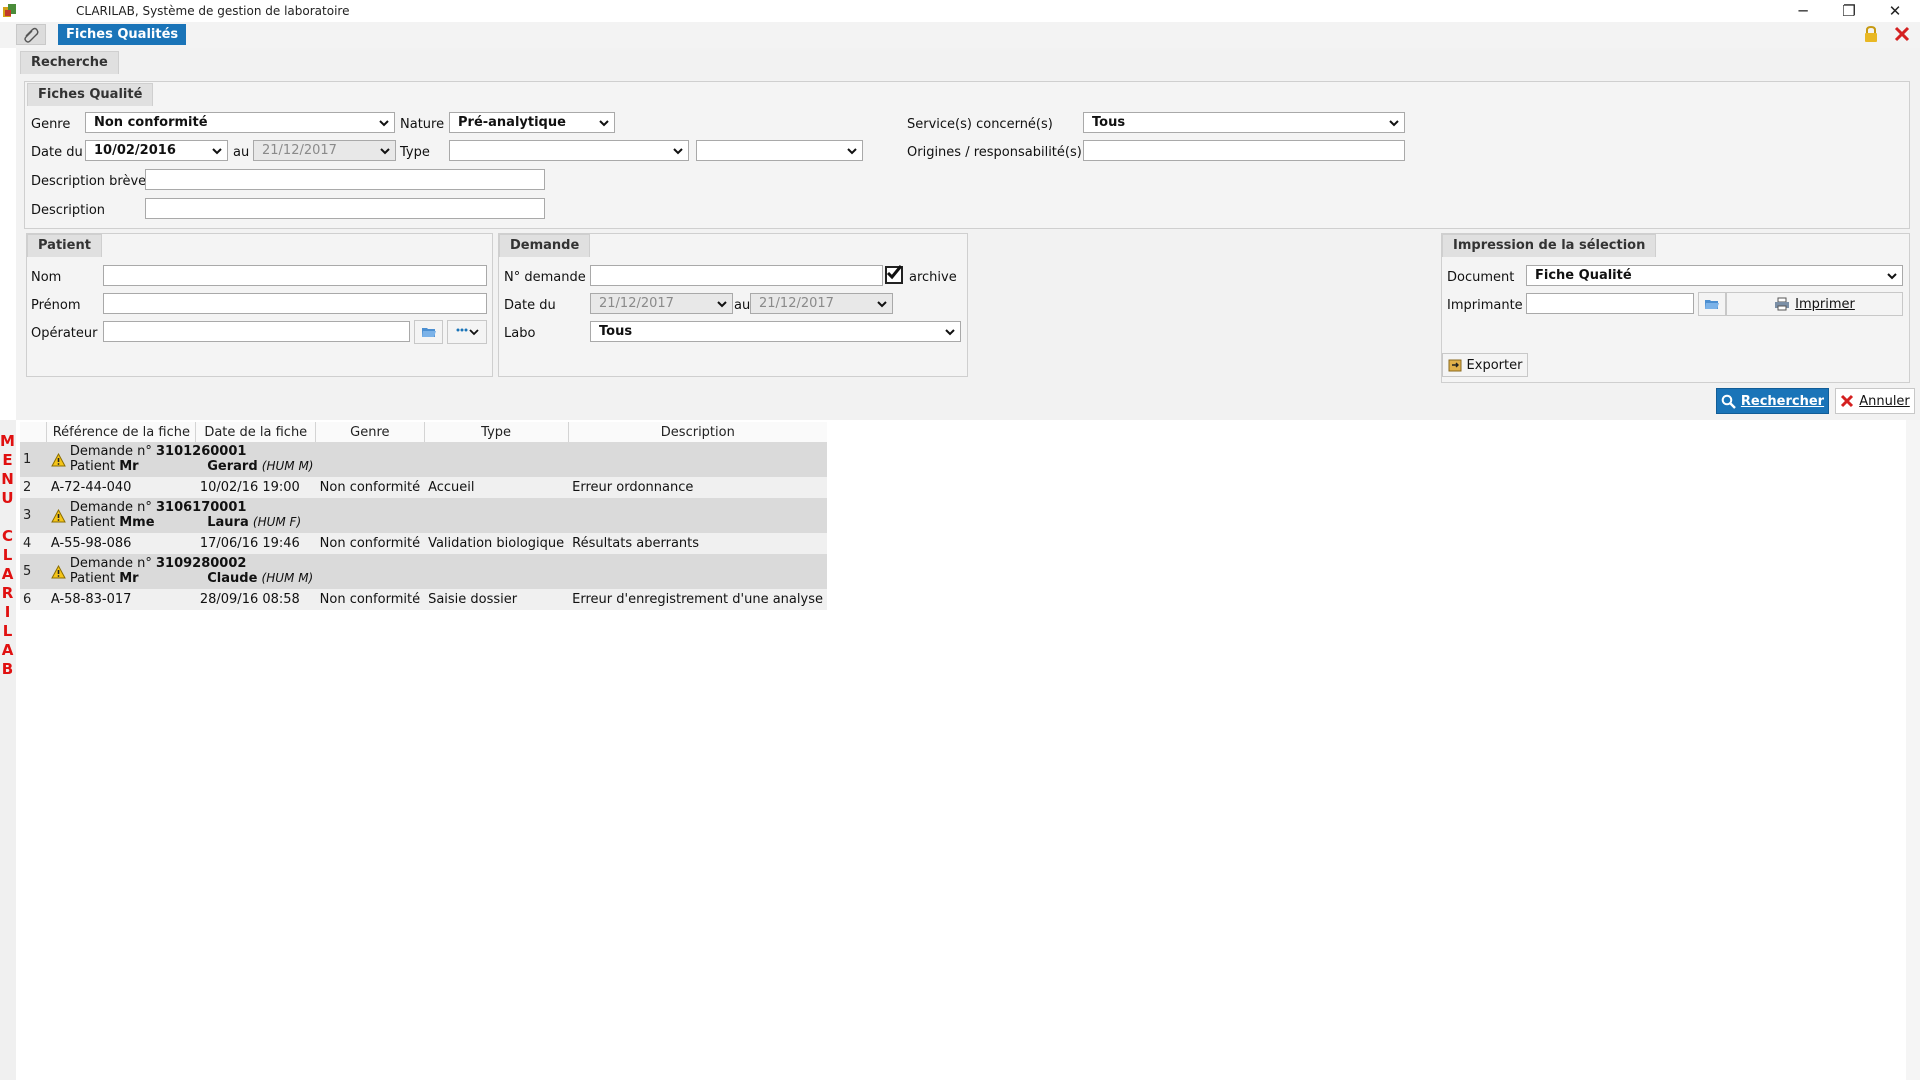 The image size is (1920, 1080). What do you see at coordinates (56, 305) in the screenshot?
I see `prenom-label: Prénom` at bounding box center [56, 305].